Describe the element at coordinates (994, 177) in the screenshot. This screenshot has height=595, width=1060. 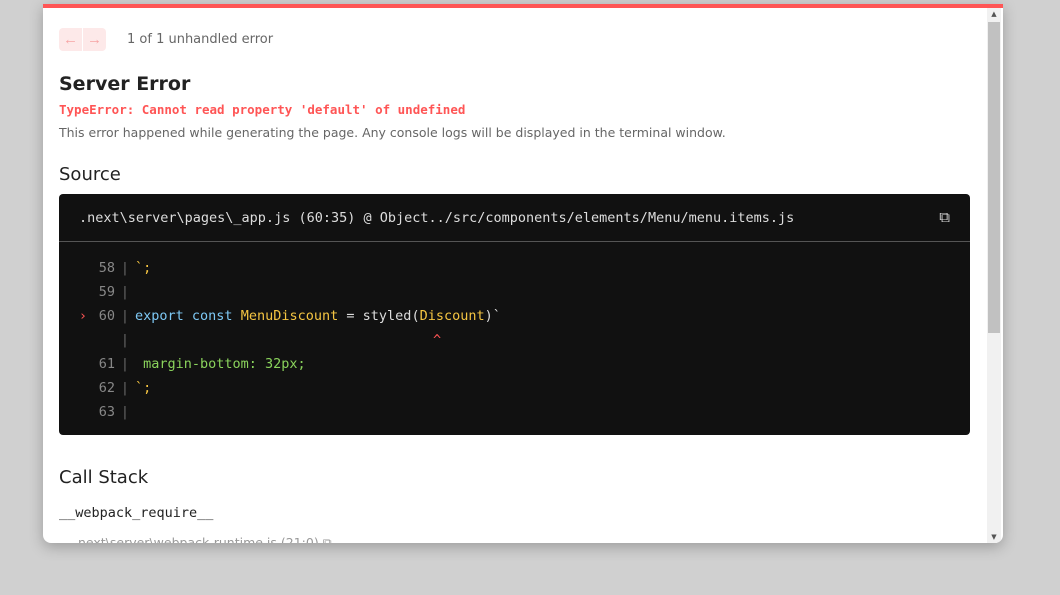
I see `scrollbar-thumb` at that location.